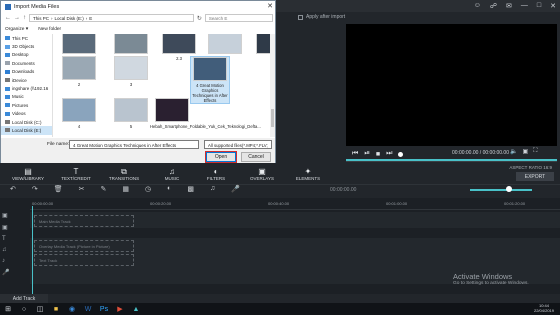  I want to click on tab-view-library: ▤ VIEW/LIBRARY, so click(28, 173).